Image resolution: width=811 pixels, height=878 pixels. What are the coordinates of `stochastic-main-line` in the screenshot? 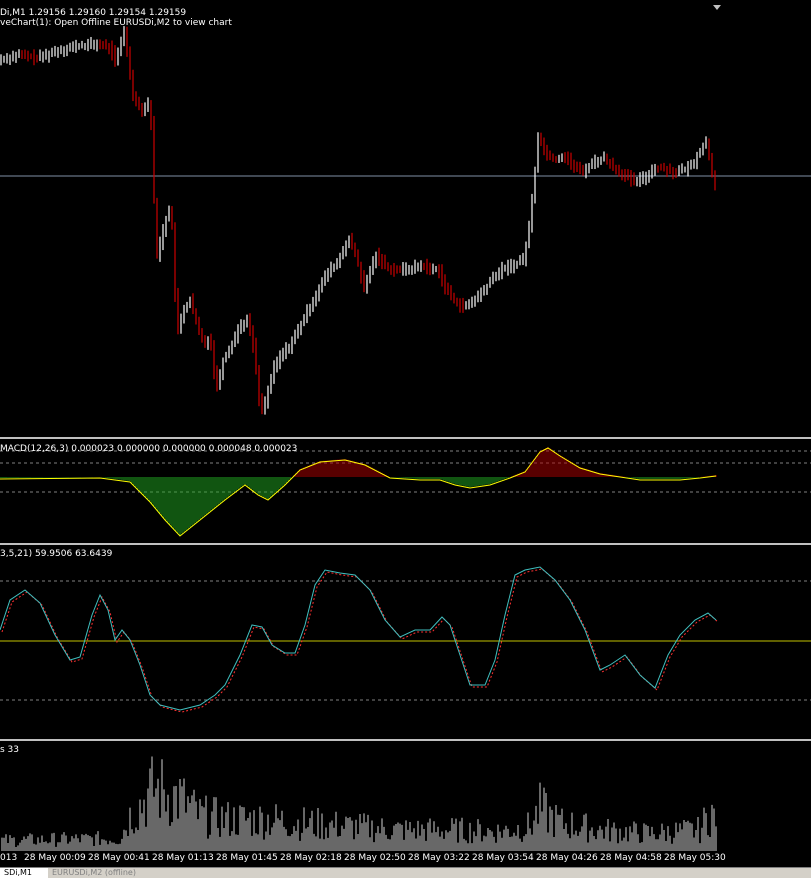 It's located at (358, 638).